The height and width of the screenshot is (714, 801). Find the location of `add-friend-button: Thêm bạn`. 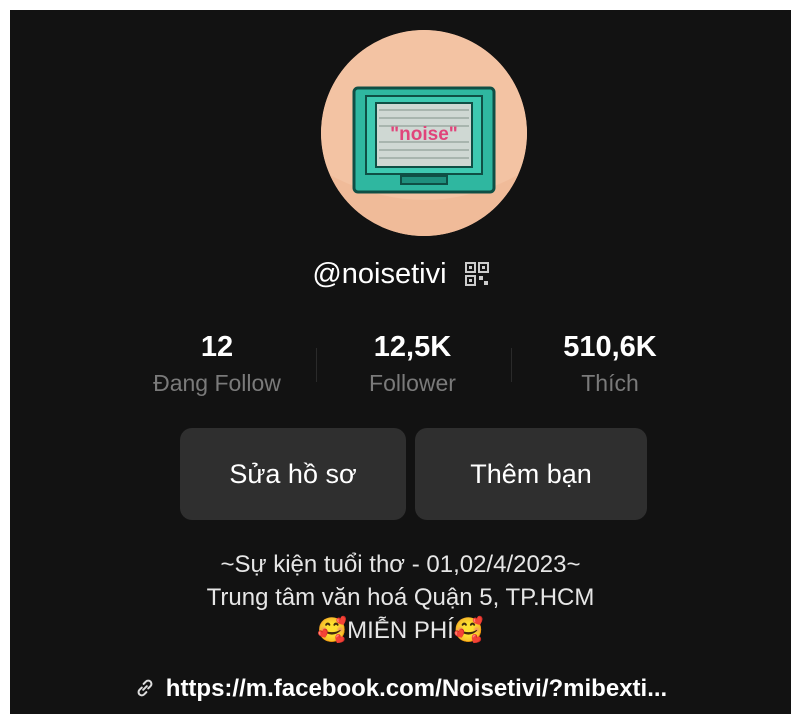

add-friend-button: Thêm bạn is located at coordinates (531, 474).